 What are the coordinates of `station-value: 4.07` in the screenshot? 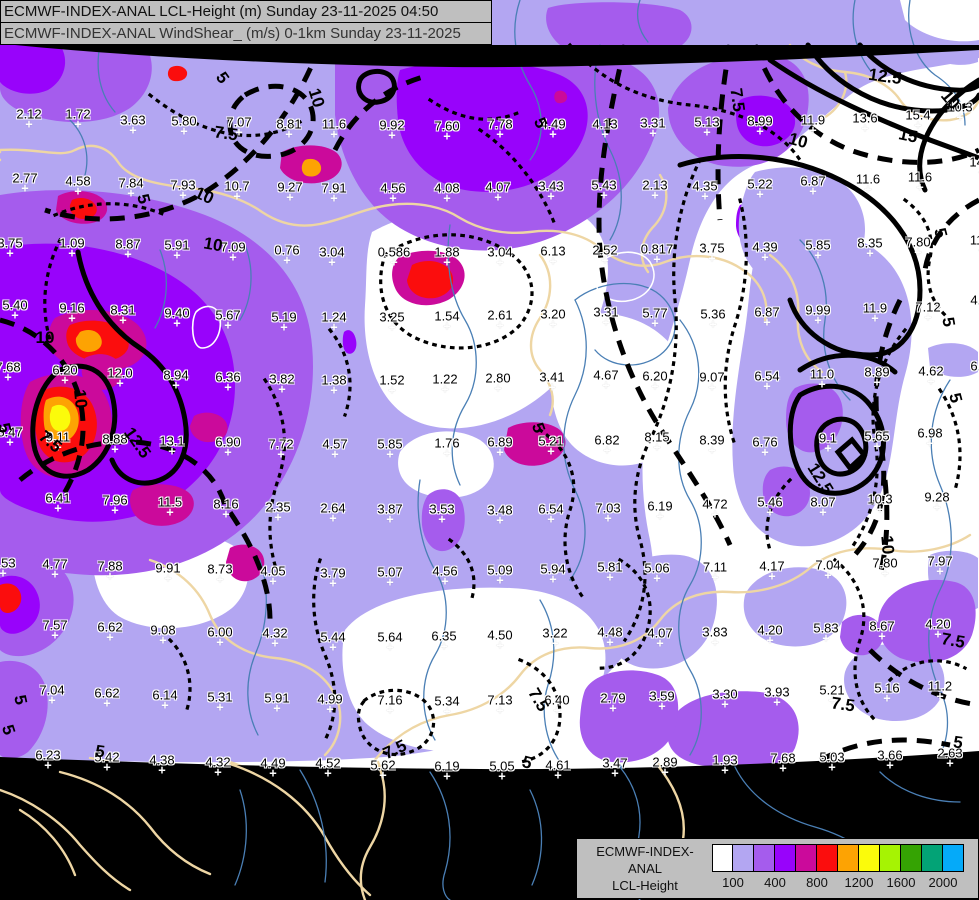 It's located at (660, 633).